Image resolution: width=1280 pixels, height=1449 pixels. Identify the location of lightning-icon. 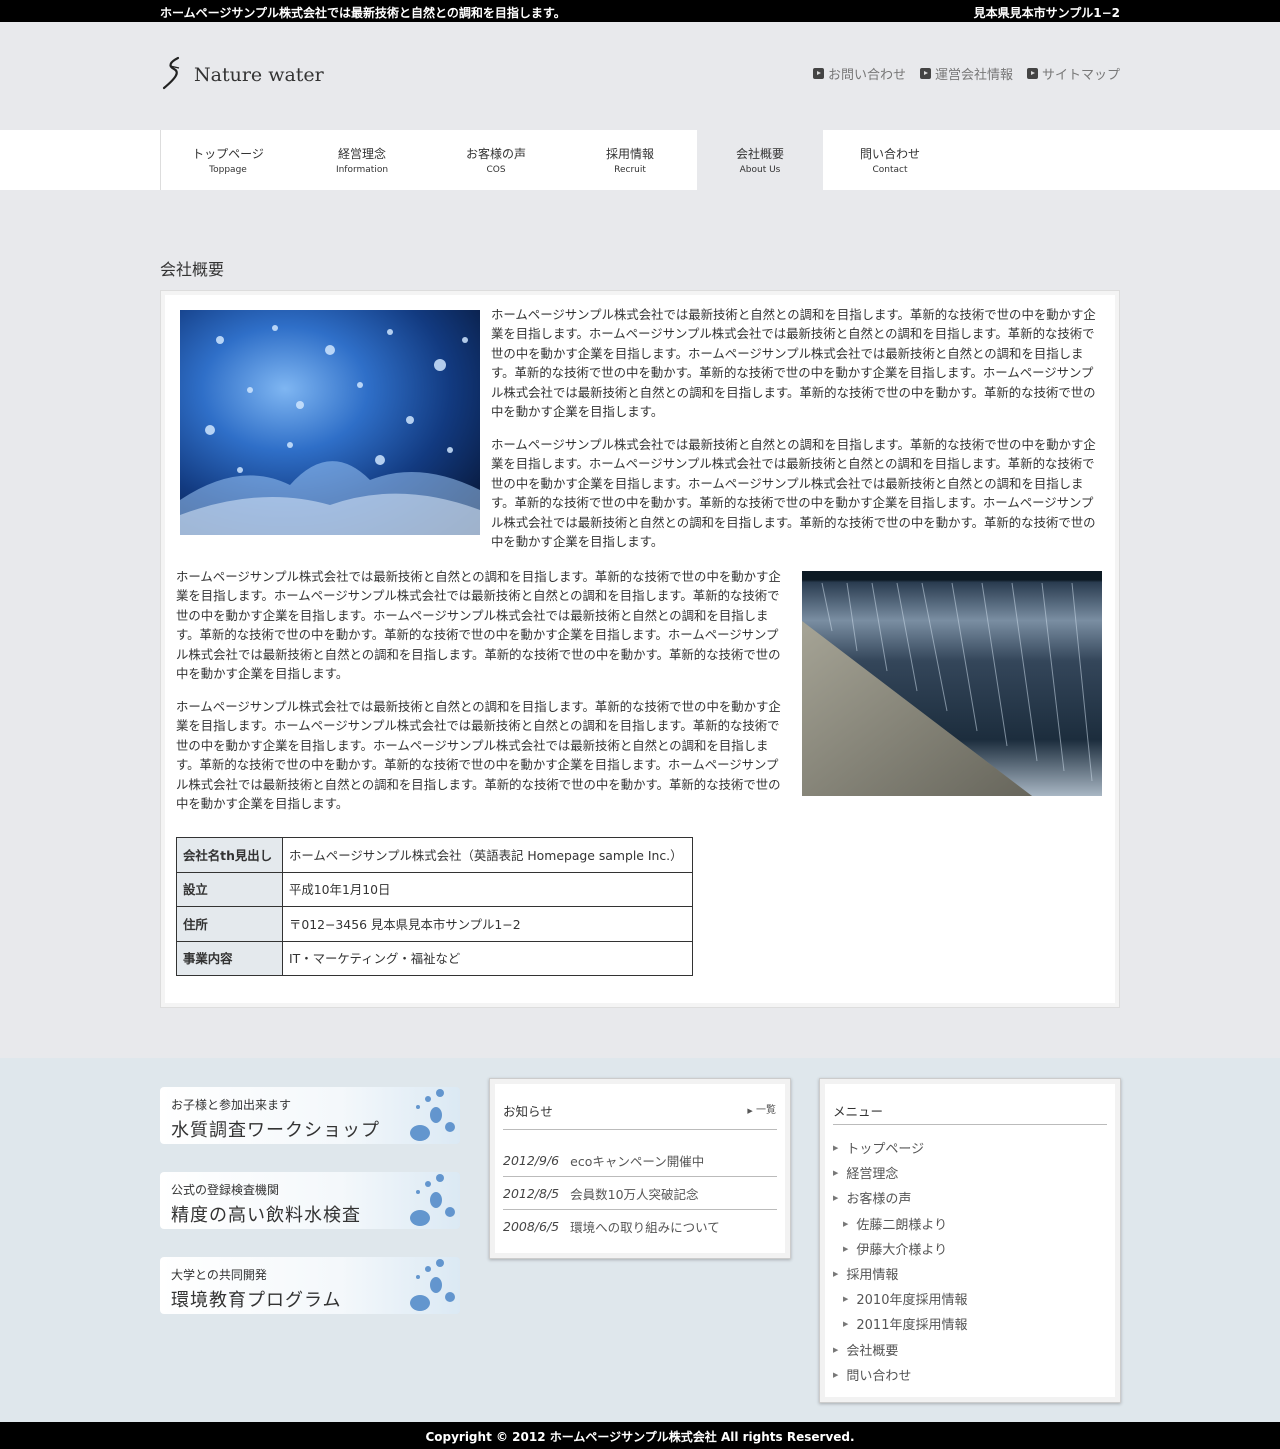
(171, 73).